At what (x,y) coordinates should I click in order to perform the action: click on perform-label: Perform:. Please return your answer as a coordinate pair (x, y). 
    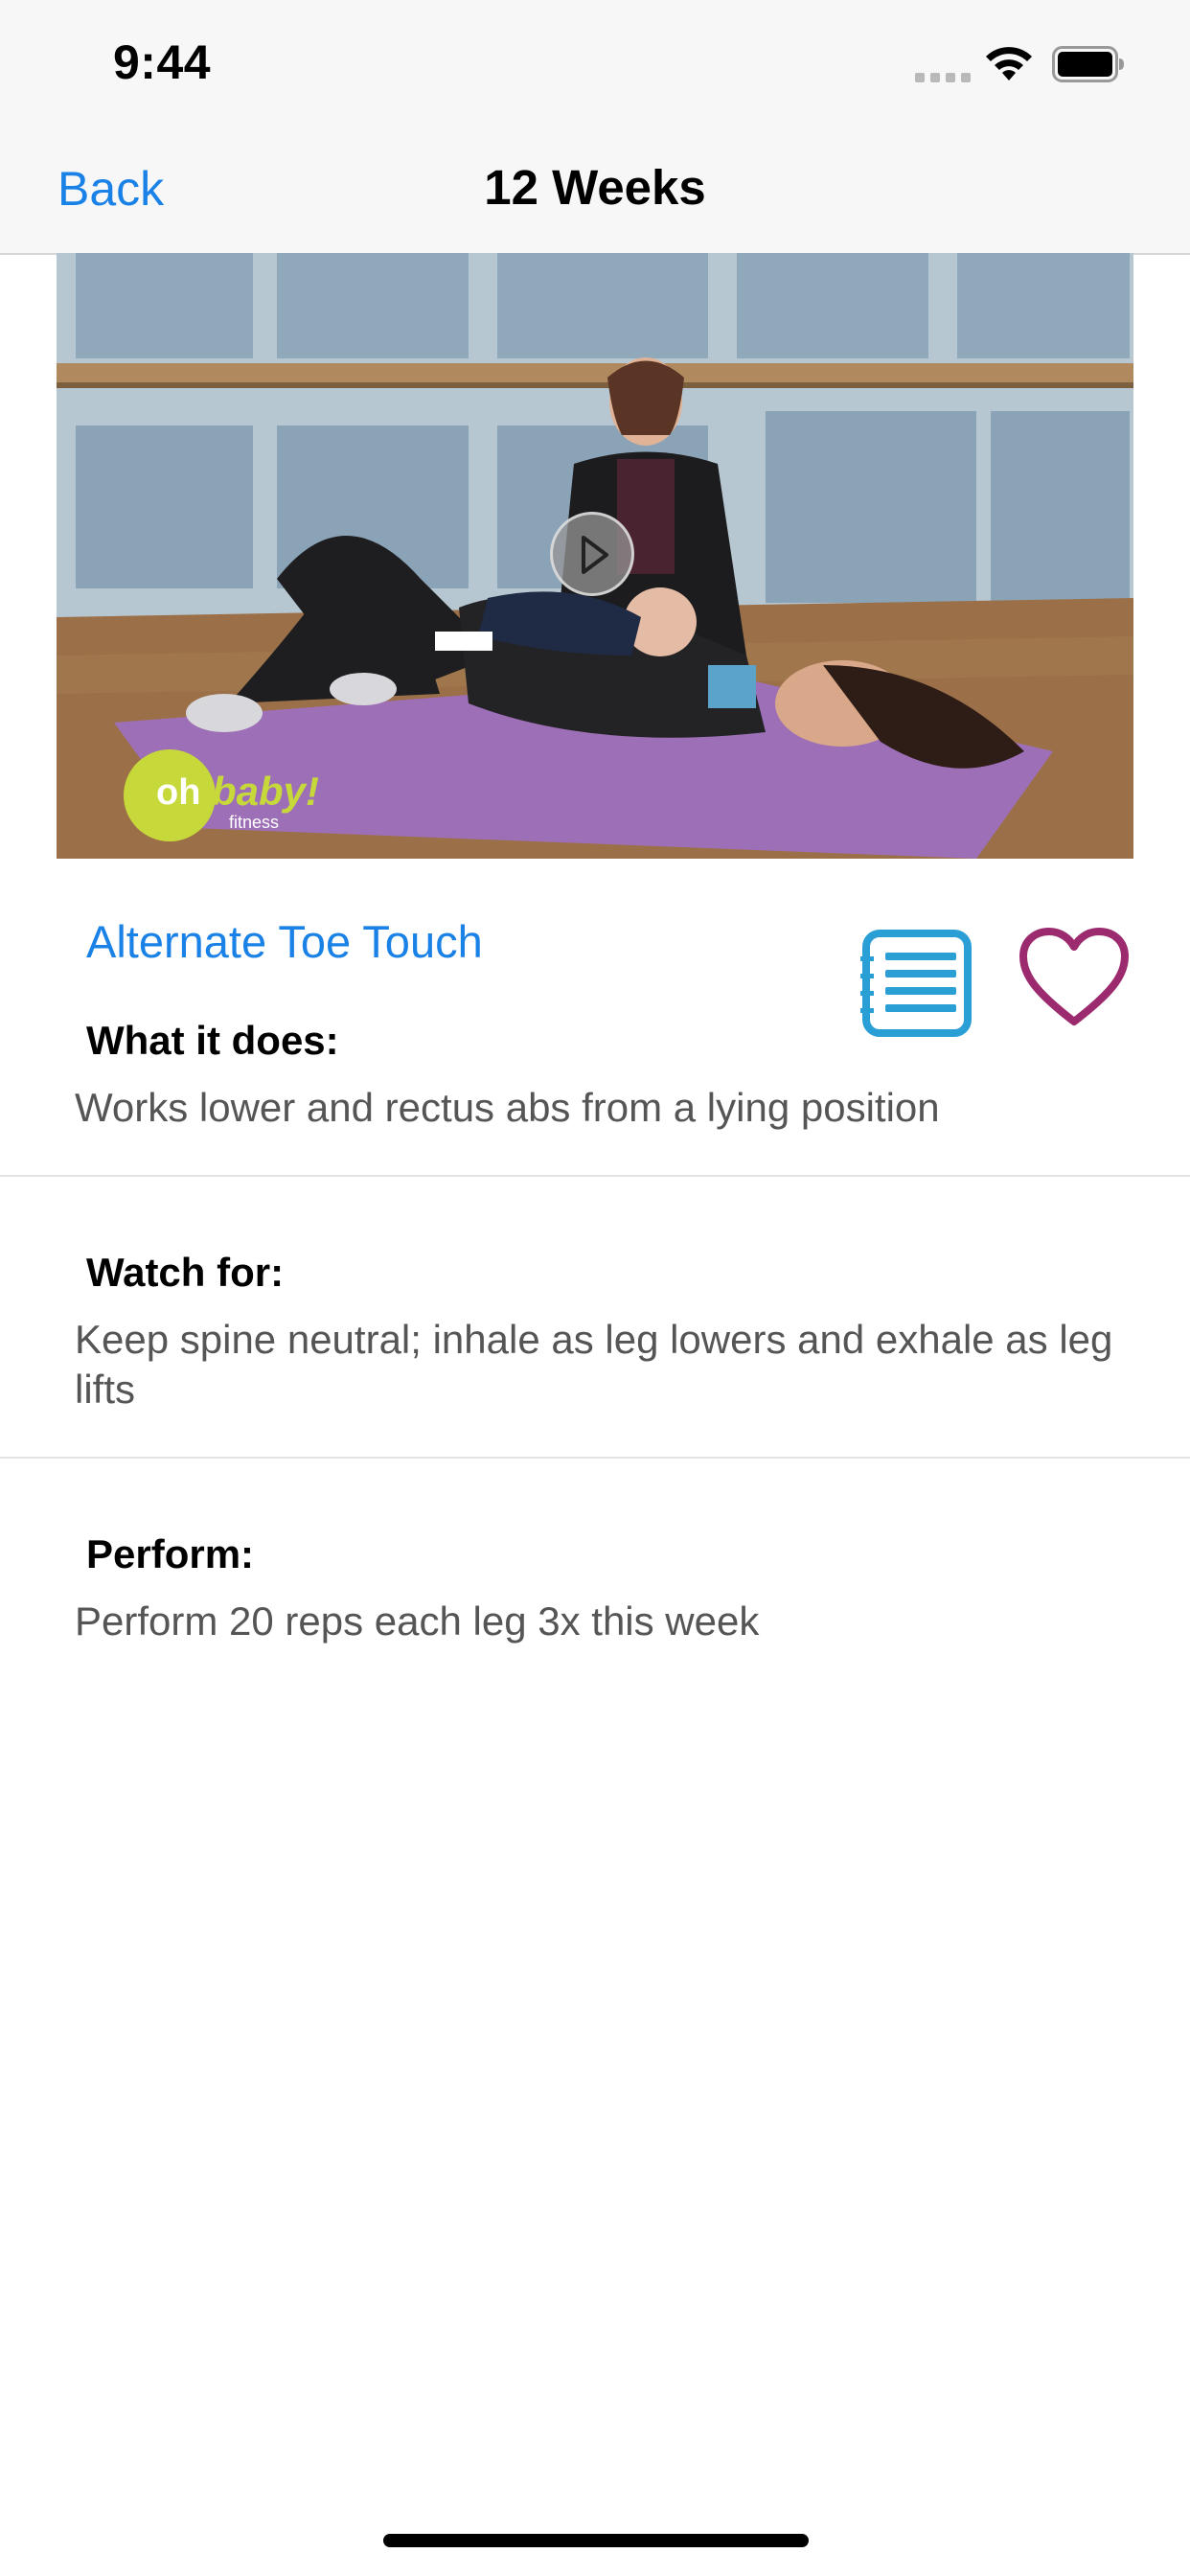
    Looking at the image, I should click on (171, 1553).